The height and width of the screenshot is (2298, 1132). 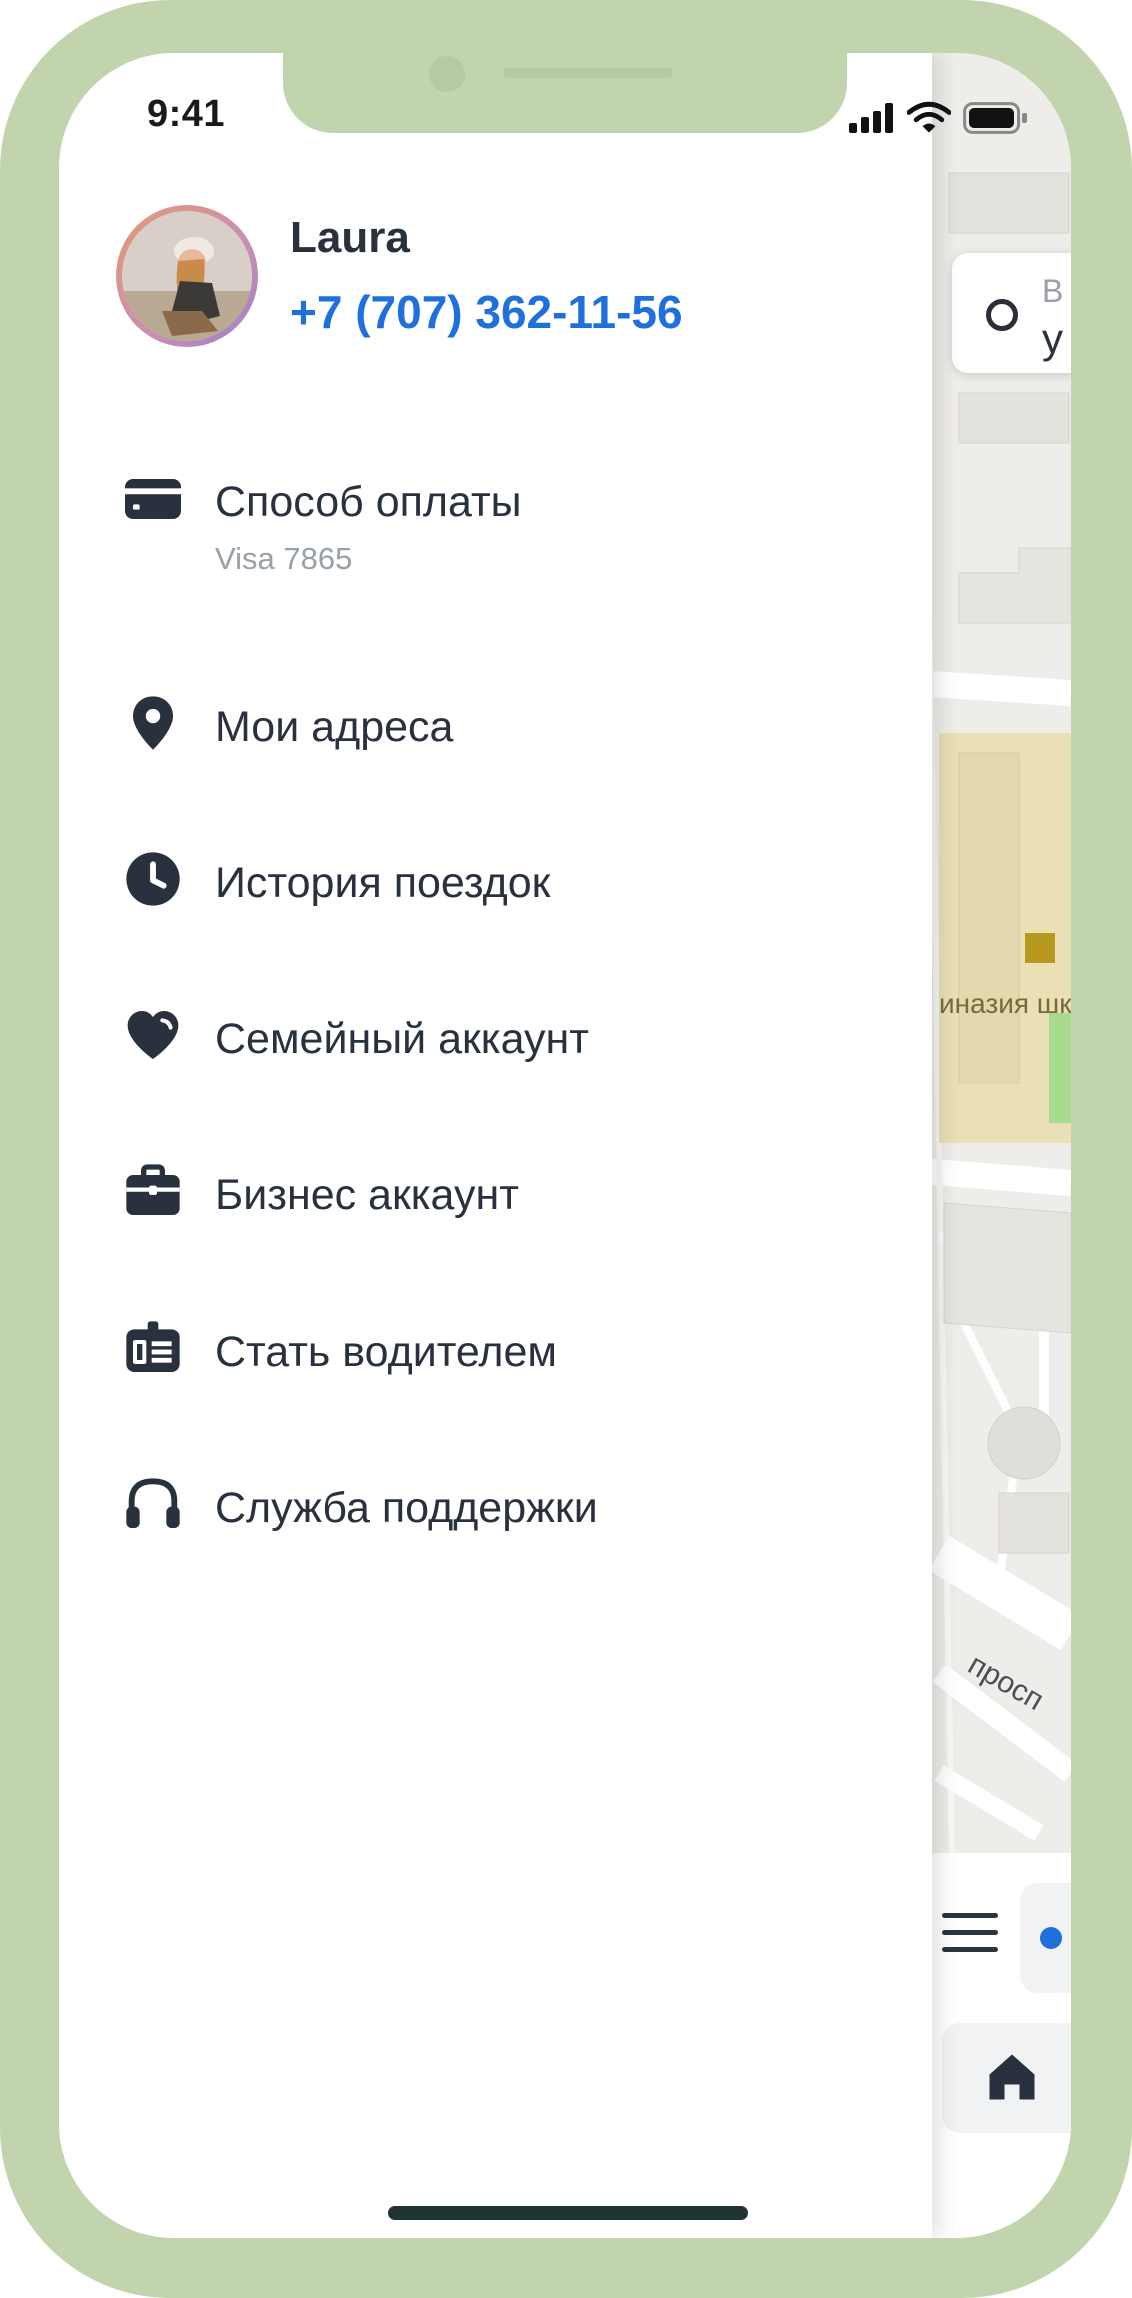 I want to click on camera-icon, so click(x=447, y=74).